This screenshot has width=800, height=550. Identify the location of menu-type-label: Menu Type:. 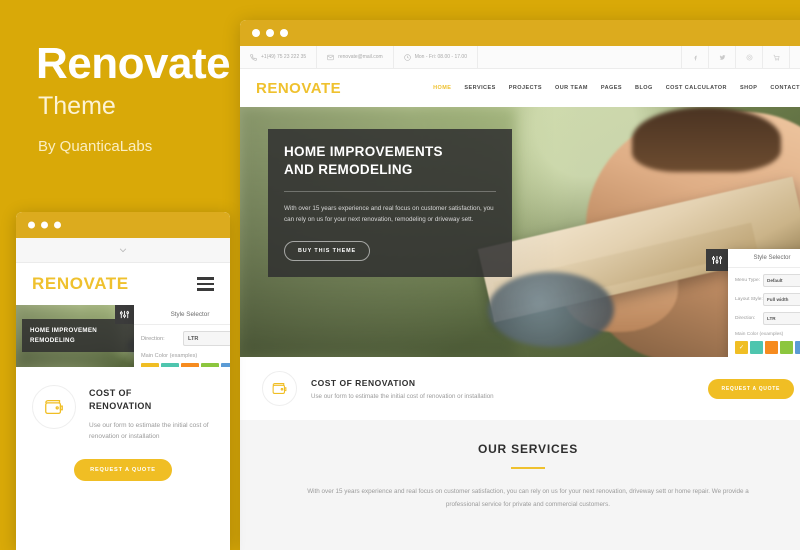
(747, 280).